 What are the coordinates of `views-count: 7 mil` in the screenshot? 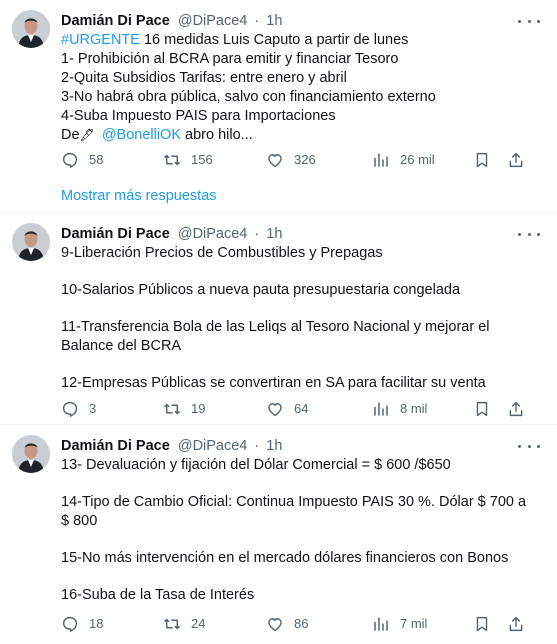 It's located at (414, 623).